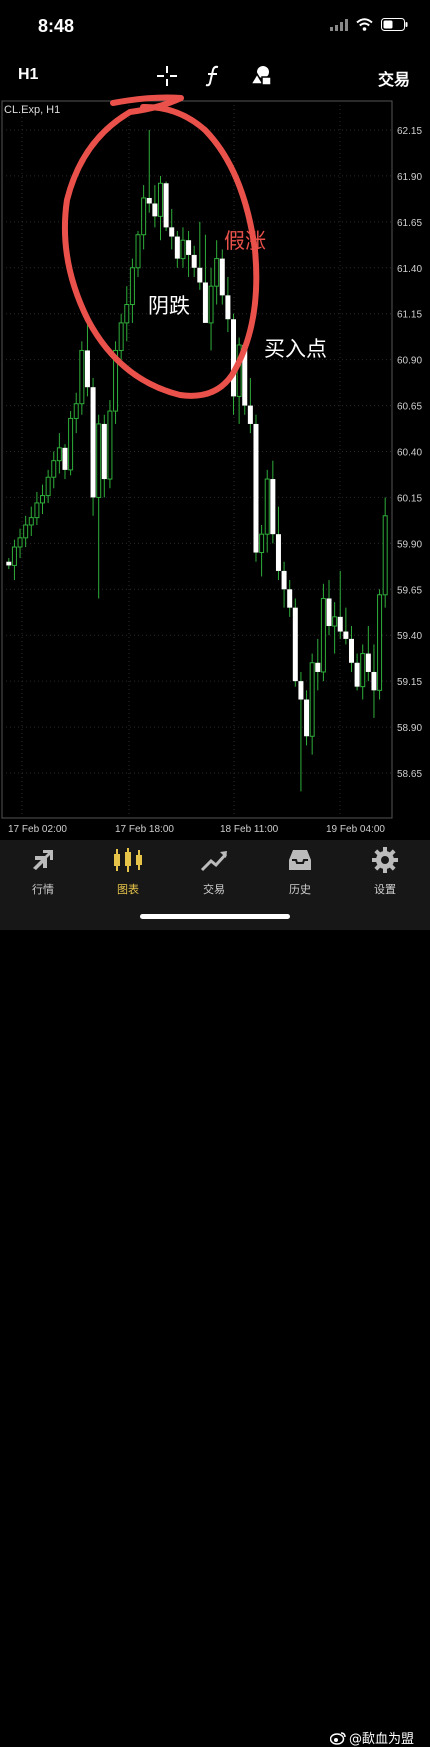 The image size is (430, 1747). What do you see at coordinates (160, 246) in the screenshot?
I see `annotation-overlay` at bounding box center [160, 246].